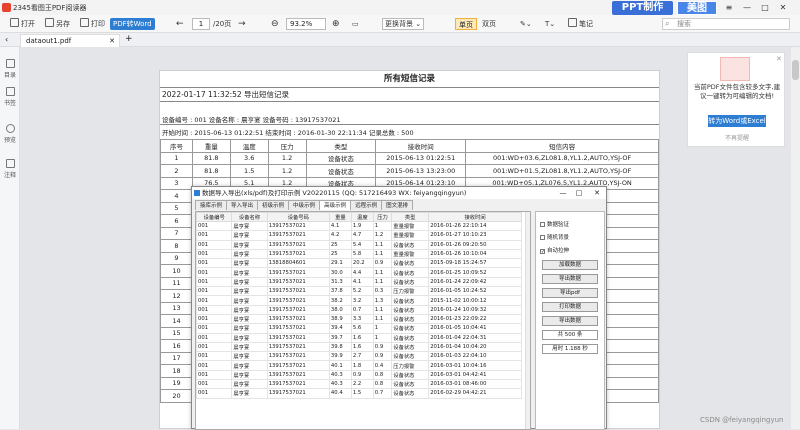  I want to click on grid-cell: 0.9, so click(362, 375).